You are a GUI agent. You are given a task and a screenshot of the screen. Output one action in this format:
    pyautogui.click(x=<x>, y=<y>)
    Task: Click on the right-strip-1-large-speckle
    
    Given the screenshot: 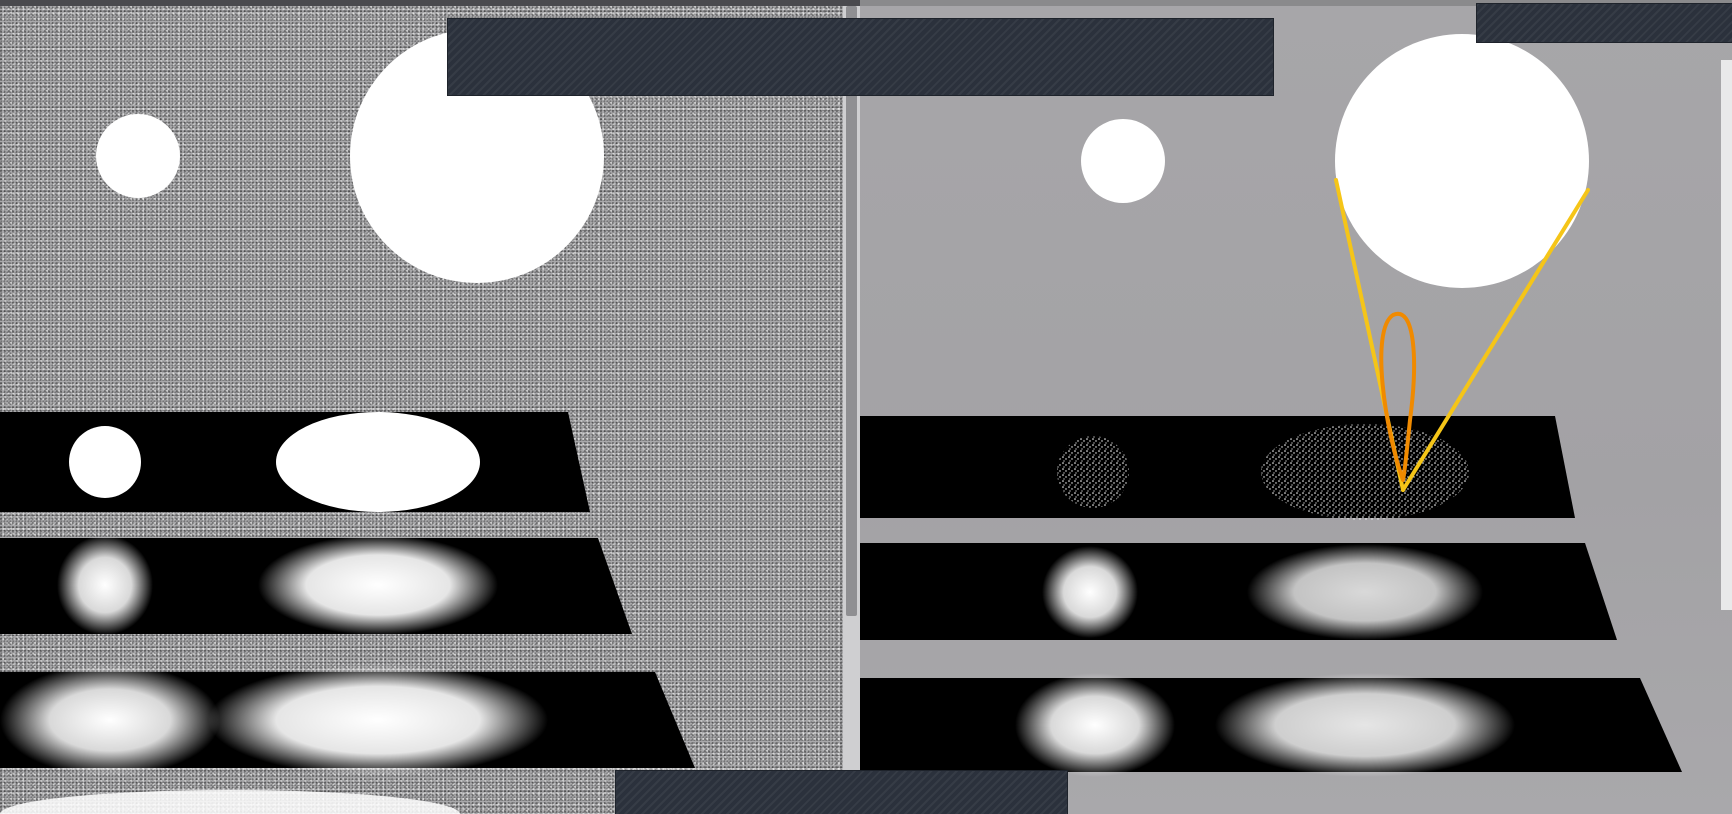 What is the action you would take?
    pyautogui.click(x=1365, y=472)
    